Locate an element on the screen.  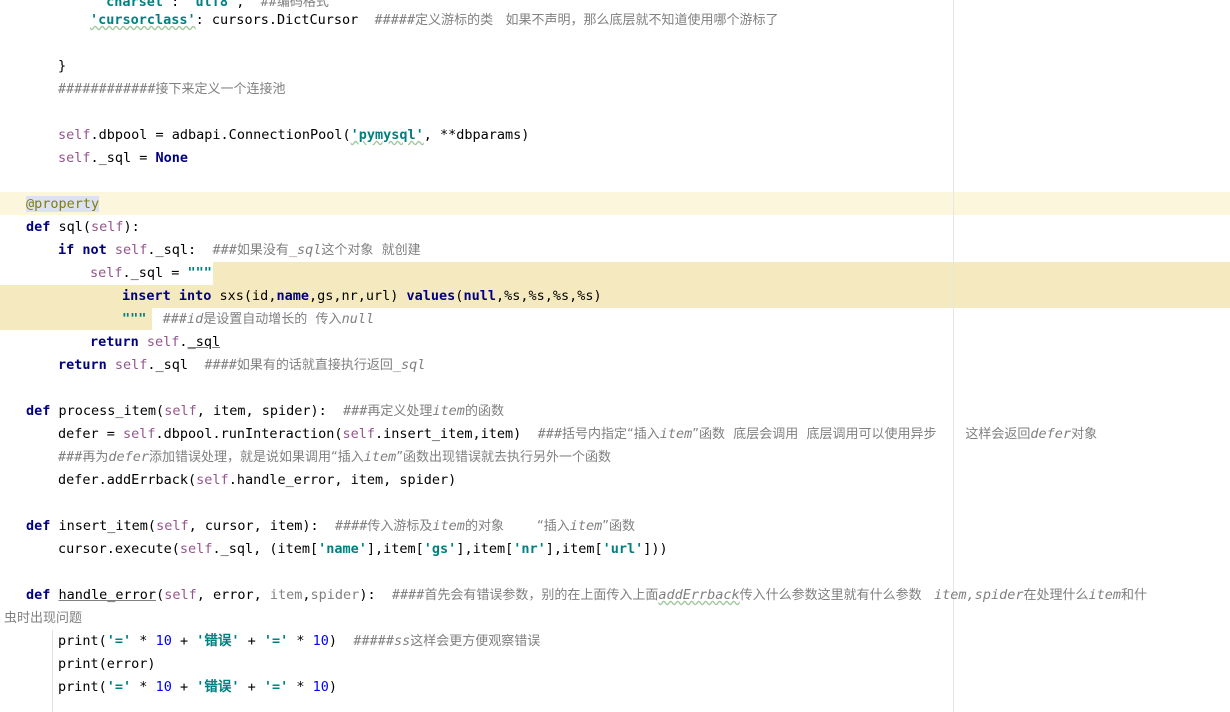
code-token: 首先会有错误参数，别的在上面传入上面 is located at coordinates (541, 595).